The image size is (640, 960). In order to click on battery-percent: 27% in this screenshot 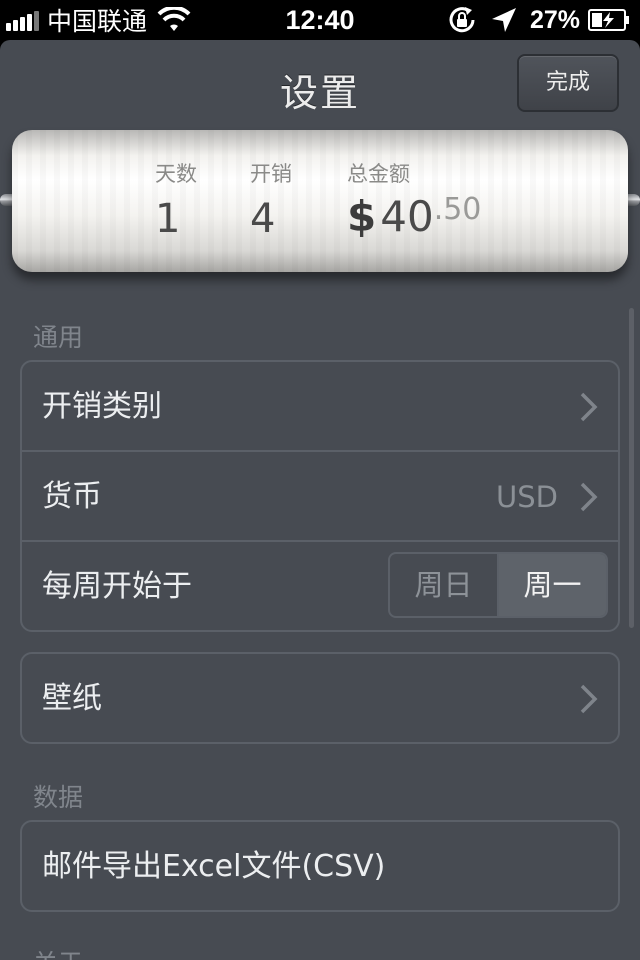, I will do `click(554, 19)`.